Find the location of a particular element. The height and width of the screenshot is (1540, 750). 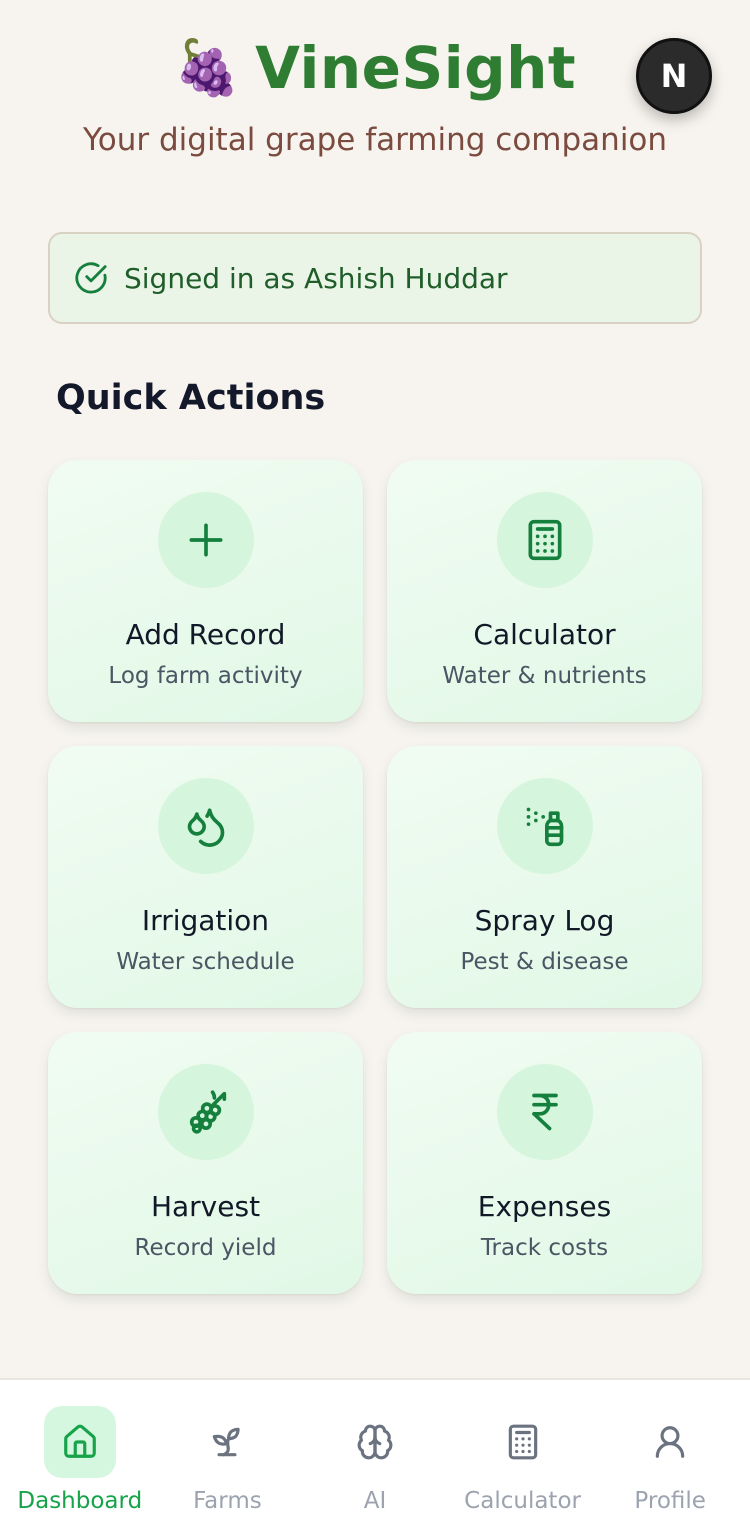

user-avatar: N is located at coordinates (674, 76).